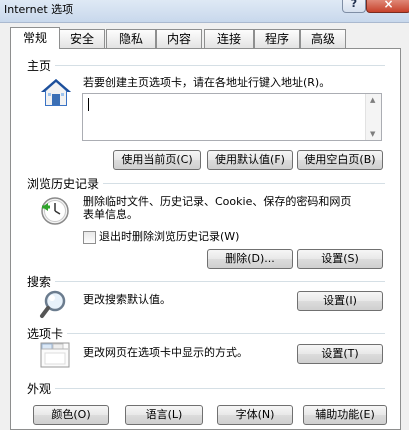  What do you see at coordinates (164, 415) in the screenshot?
I see `languages-button: 语言(L)` at bounding box center [164, 415].